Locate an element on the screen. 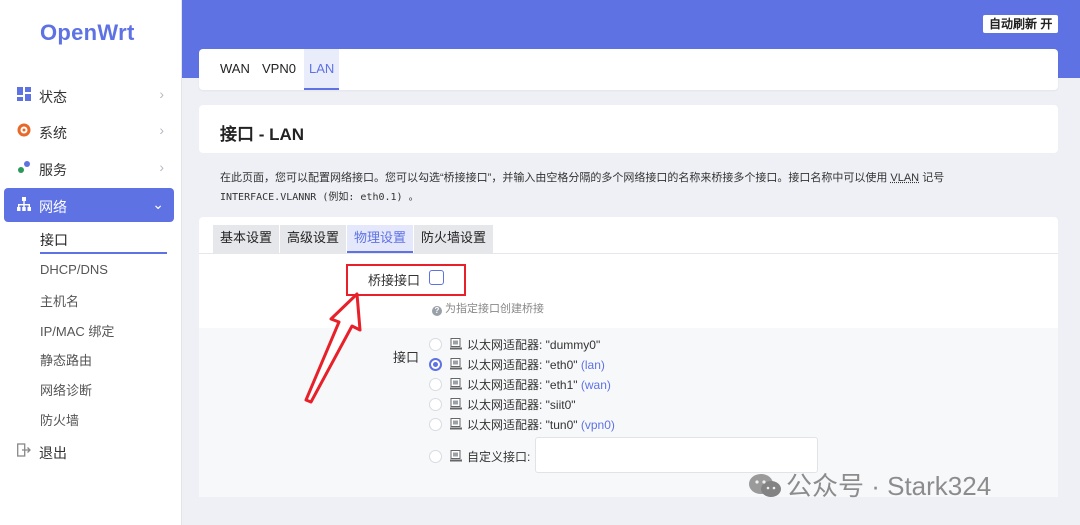  sidebar-item-logout: 退出 is located at coordinates (89, 451).